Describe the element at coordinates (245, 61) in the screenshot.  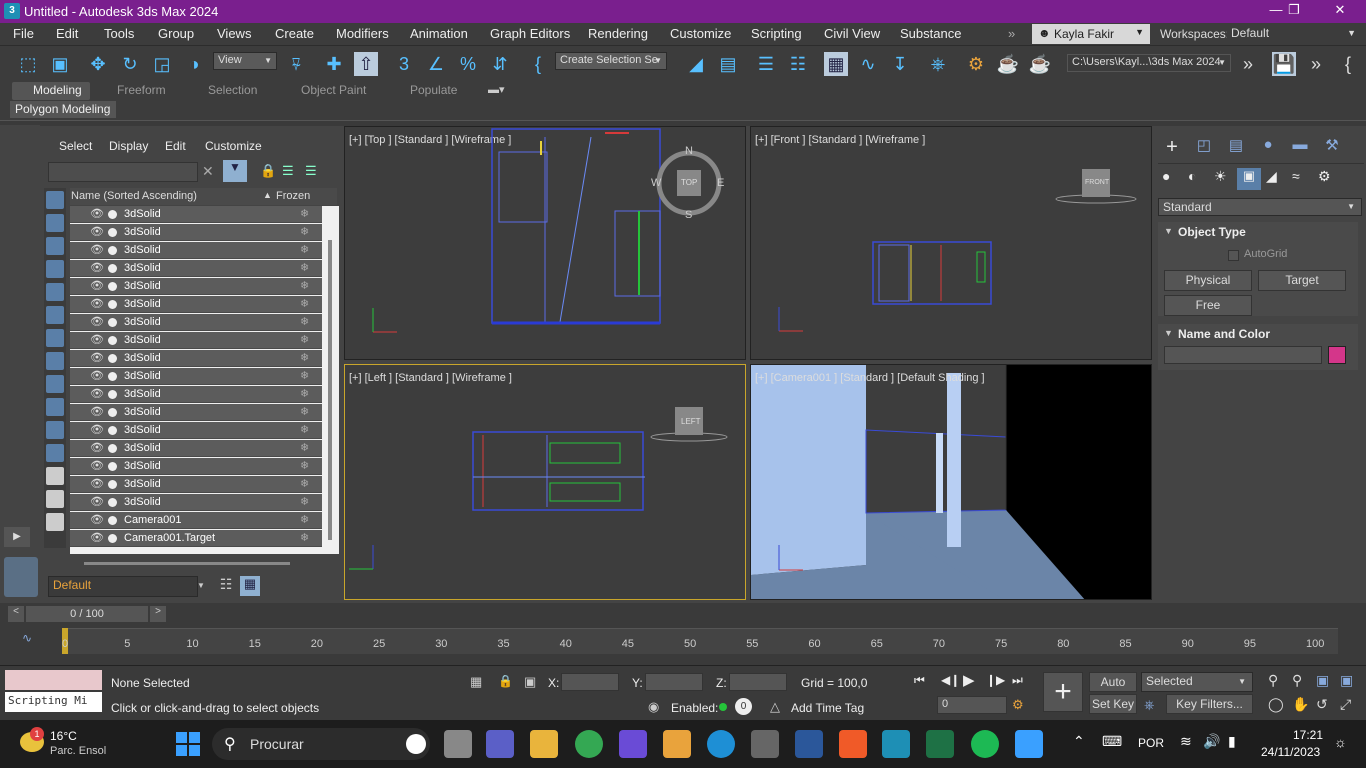
I see `reference-coordinate-dropdown: View ▼` at that location.